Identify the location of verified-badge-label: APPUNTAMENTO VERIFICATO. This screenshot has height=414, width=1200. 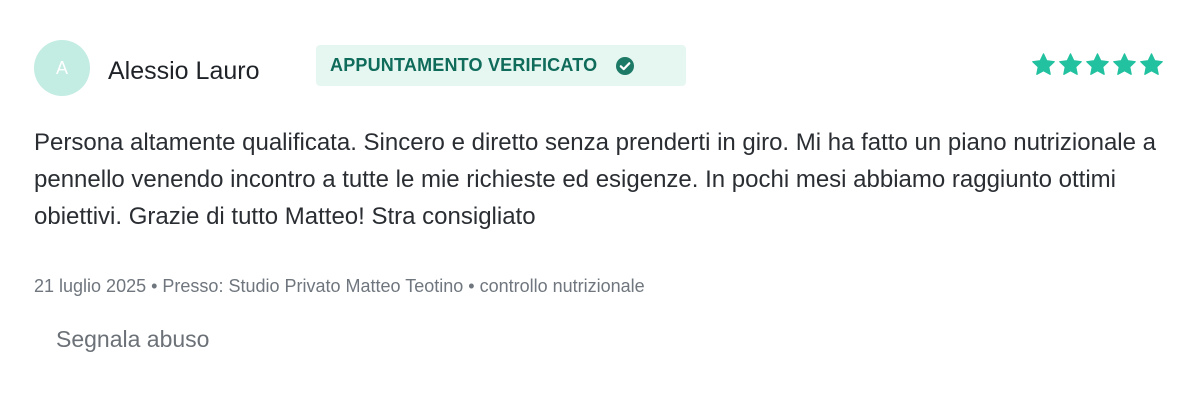
(464, 65).